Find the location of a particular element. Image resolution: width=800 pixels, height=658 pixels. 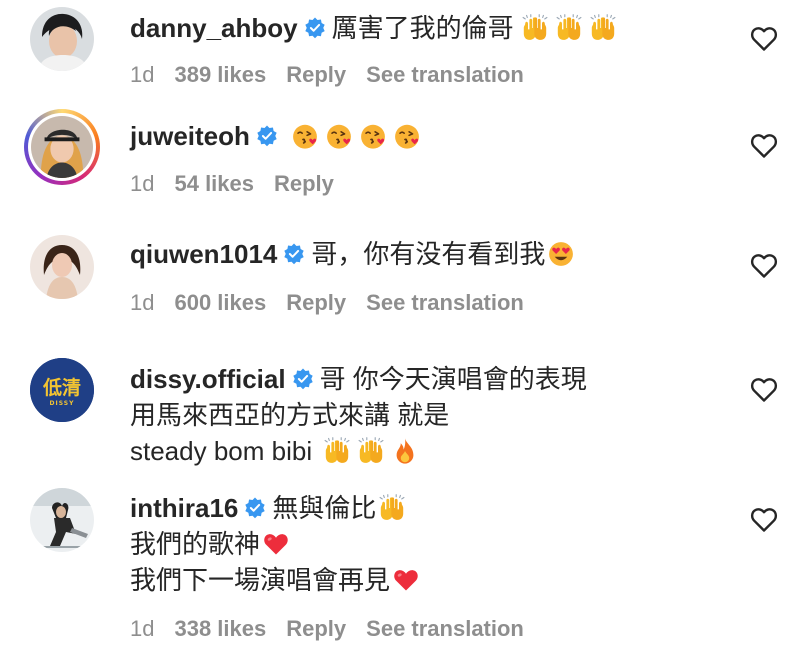

comment-text: 哥 你今天演唱會的表現 is located at coordinates (453, 379).